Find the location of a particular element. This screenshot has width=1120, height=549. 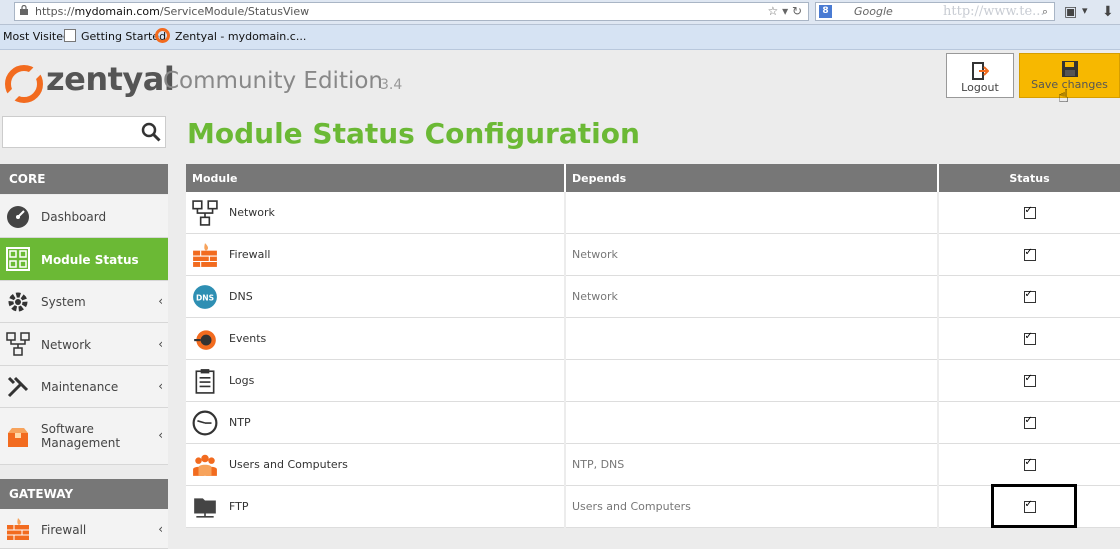

module-name: NTP is located at coordinates (240, 422).